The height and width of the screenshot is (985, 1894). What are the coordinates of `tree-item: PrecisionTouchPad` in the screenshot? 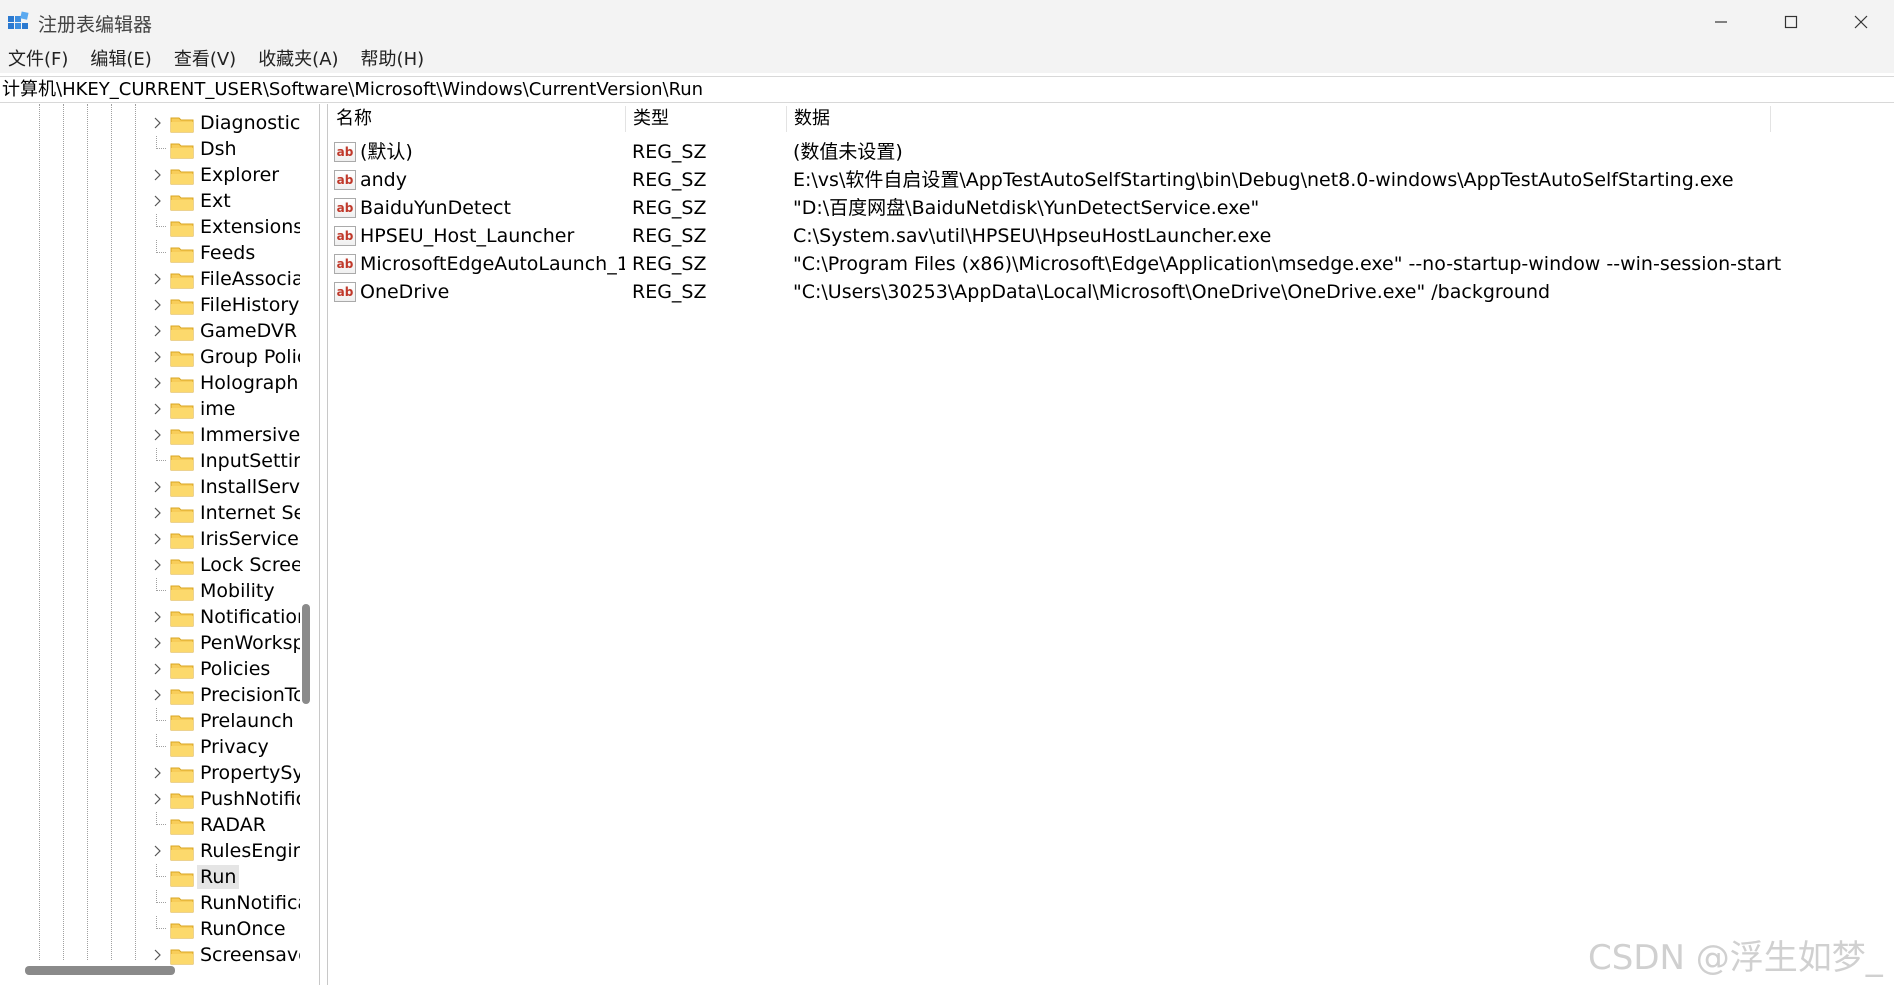 It's located at (225, 695).